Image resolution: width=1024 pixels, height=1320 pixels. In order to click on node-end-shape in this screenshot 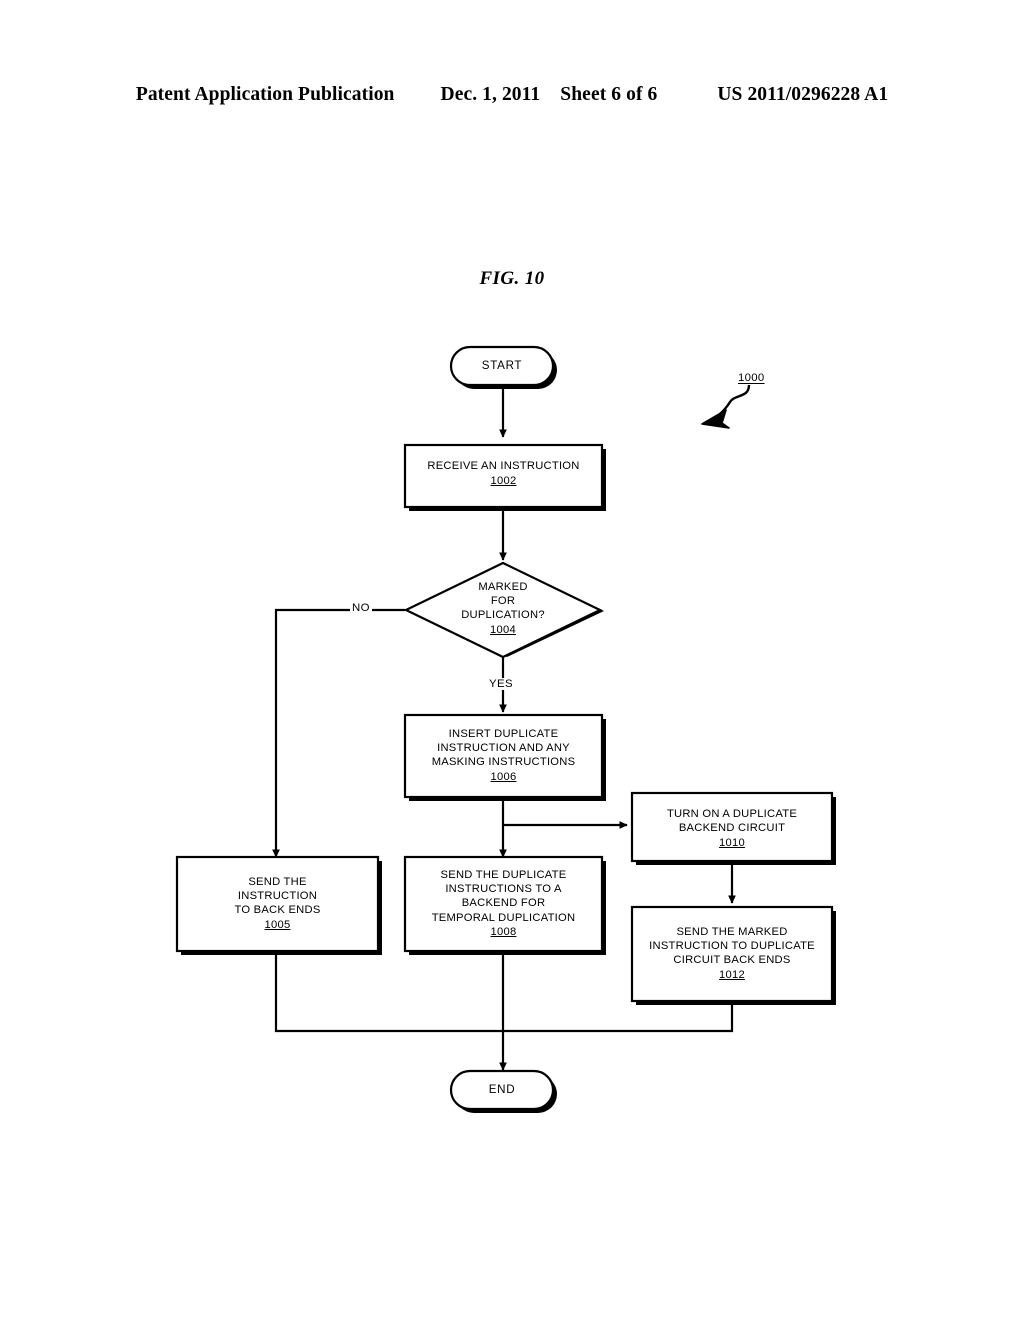, I will do `click(502, 1090)`.